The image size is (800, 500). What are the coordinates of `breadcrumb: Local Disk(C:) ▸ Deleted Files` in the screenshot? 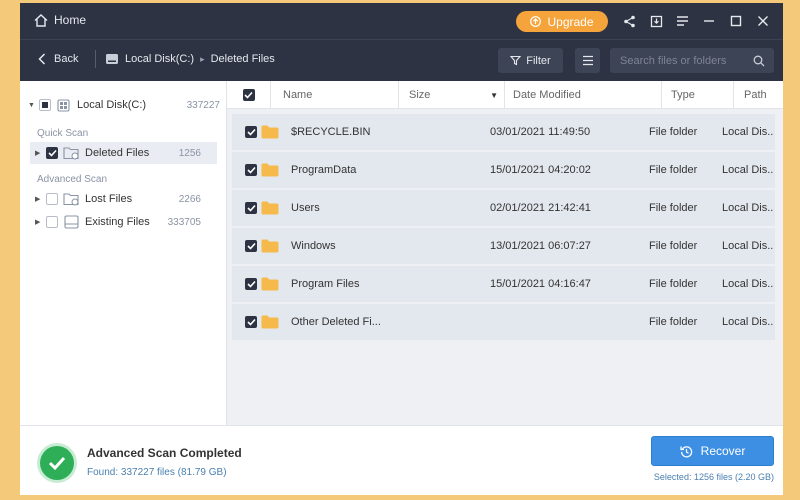 It's located at (190, 59).